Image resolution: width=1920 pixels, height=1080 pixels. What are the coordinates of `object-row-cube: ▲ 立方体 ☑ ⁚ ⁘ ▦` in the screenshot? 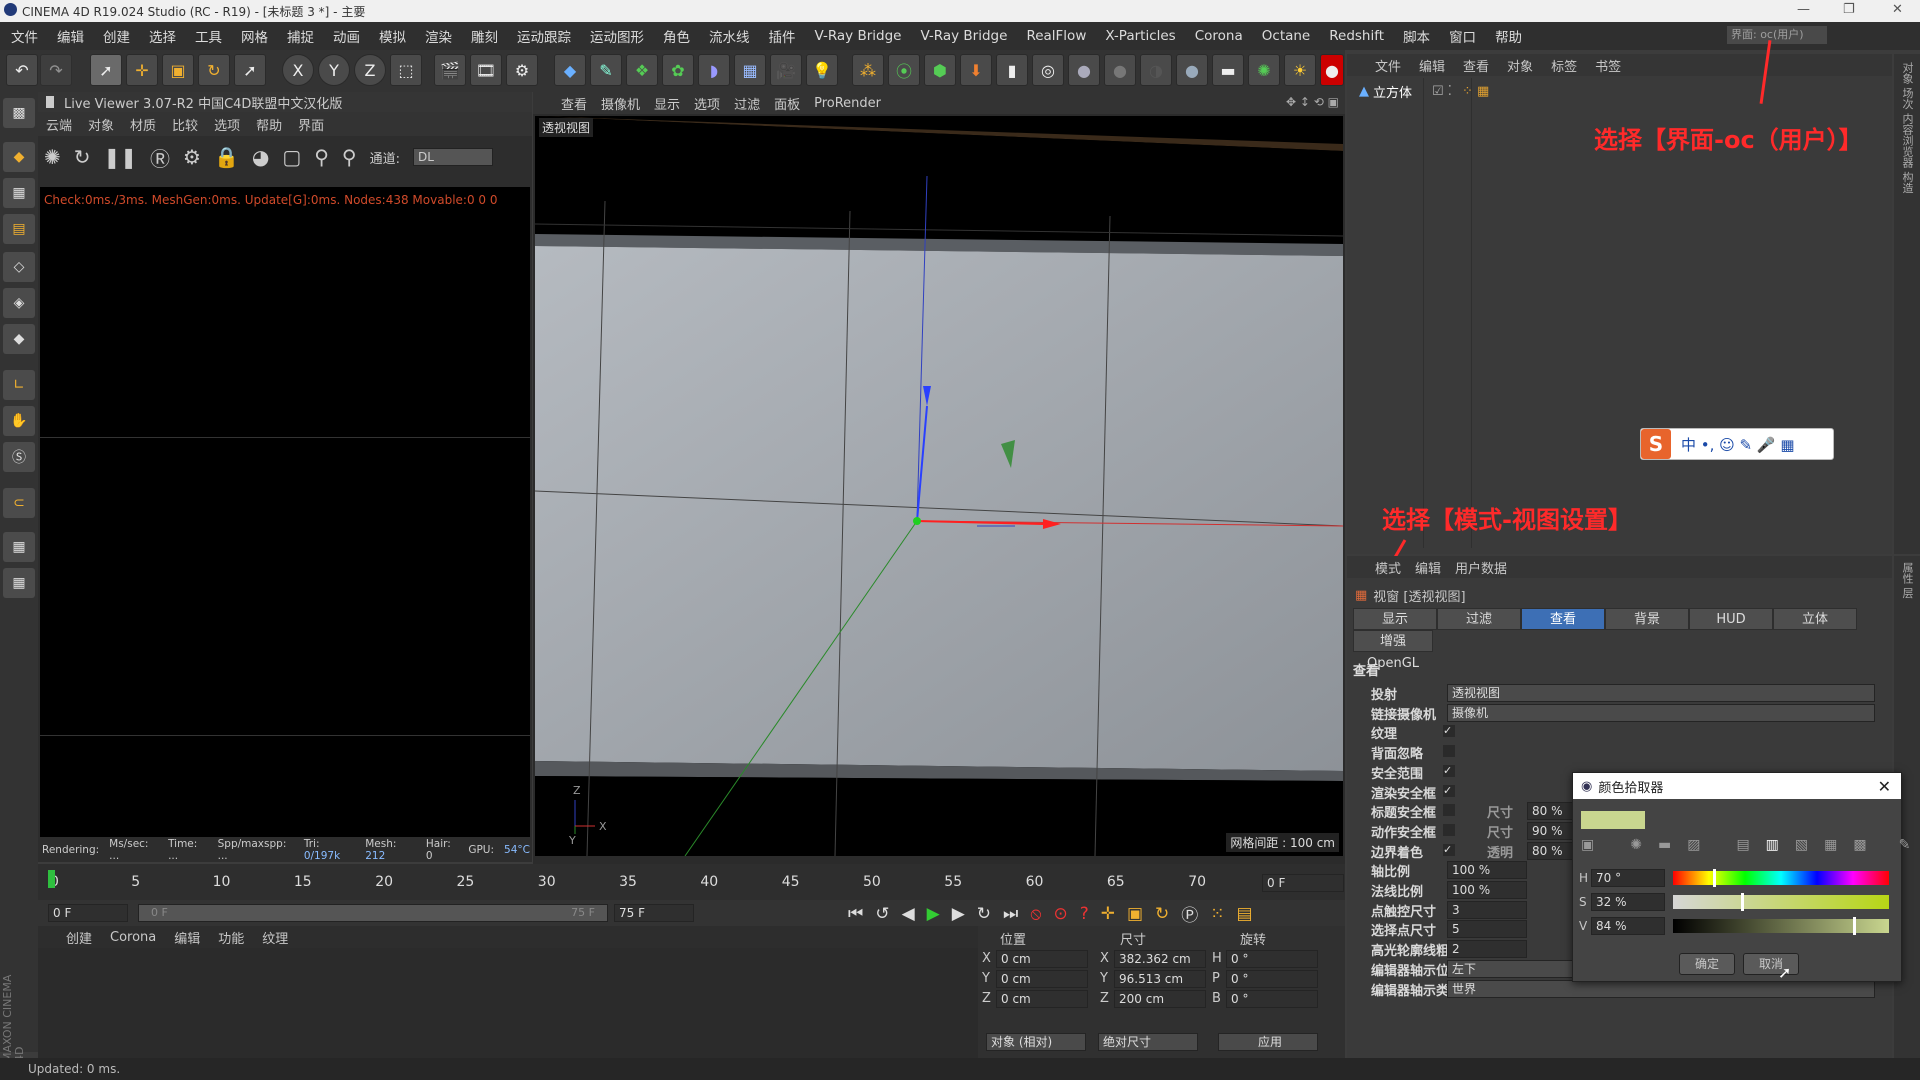 It's located at (1424, 91).